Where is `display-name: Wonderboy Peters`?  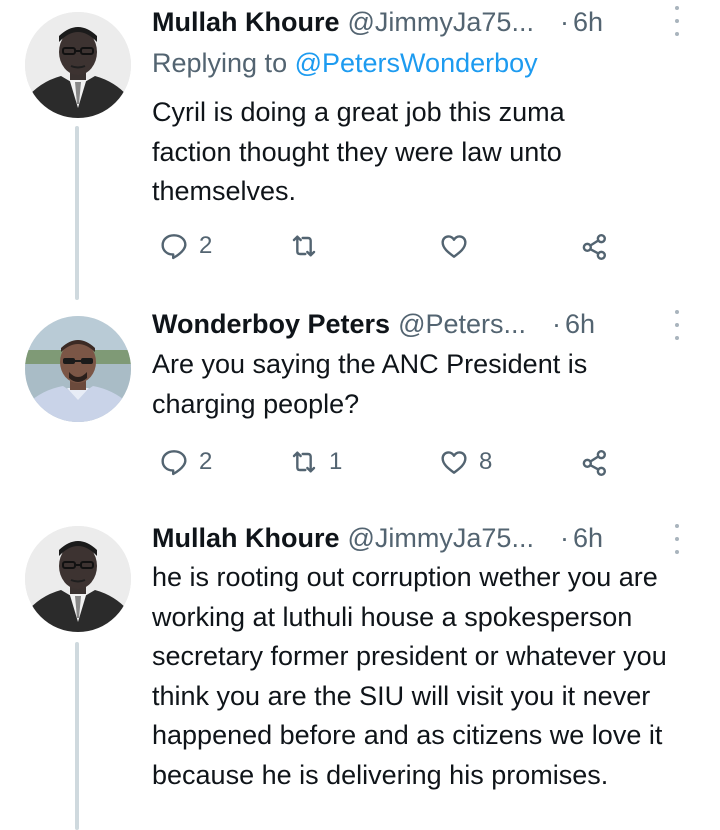
display-name: Wonderboy Peters is located at coordinates (271, 324).